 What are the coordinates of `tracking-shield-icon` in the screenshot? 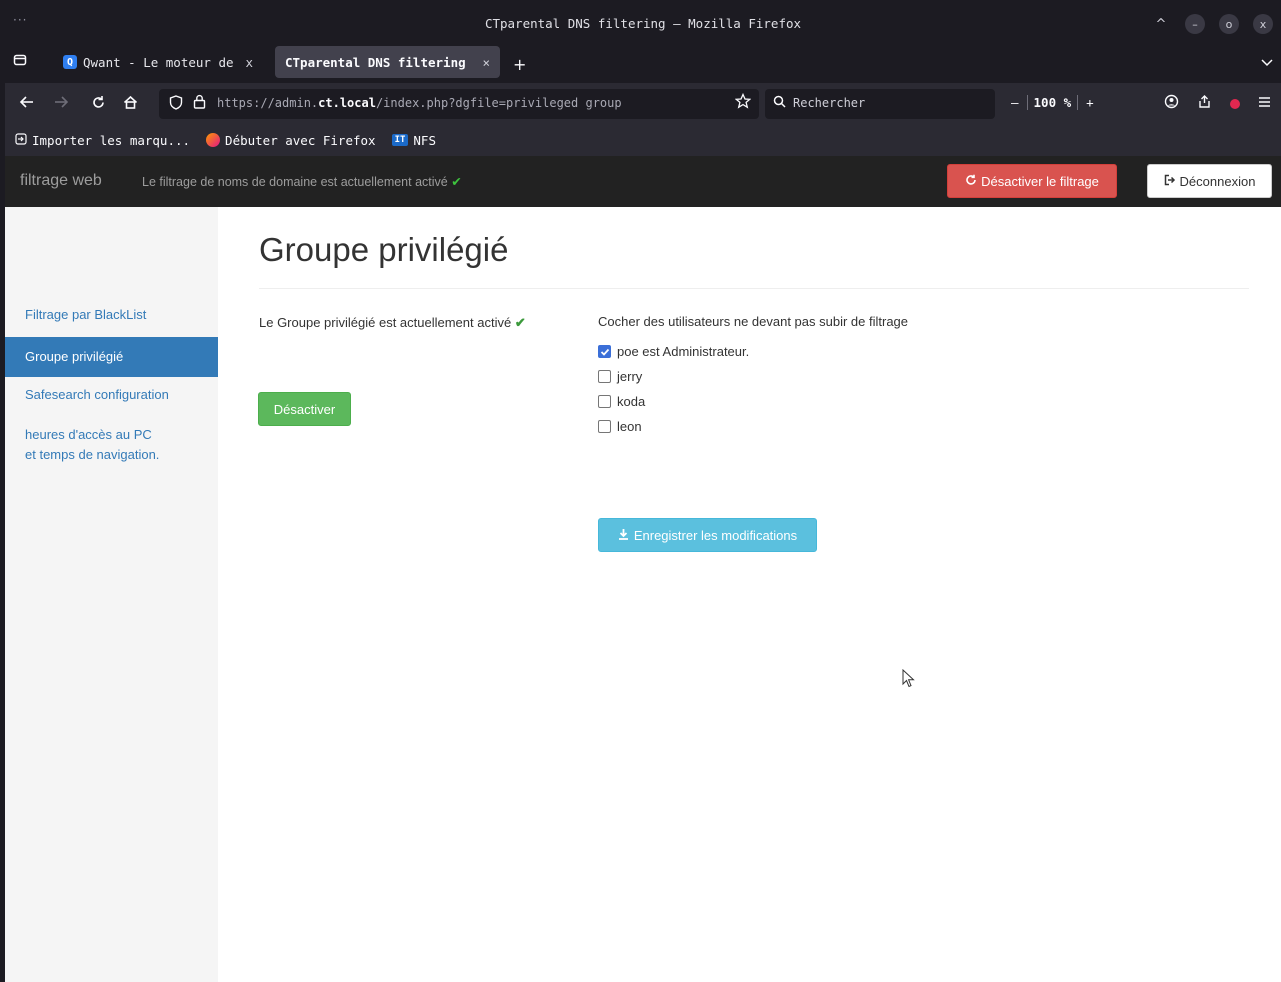 It's located at (176, 104).